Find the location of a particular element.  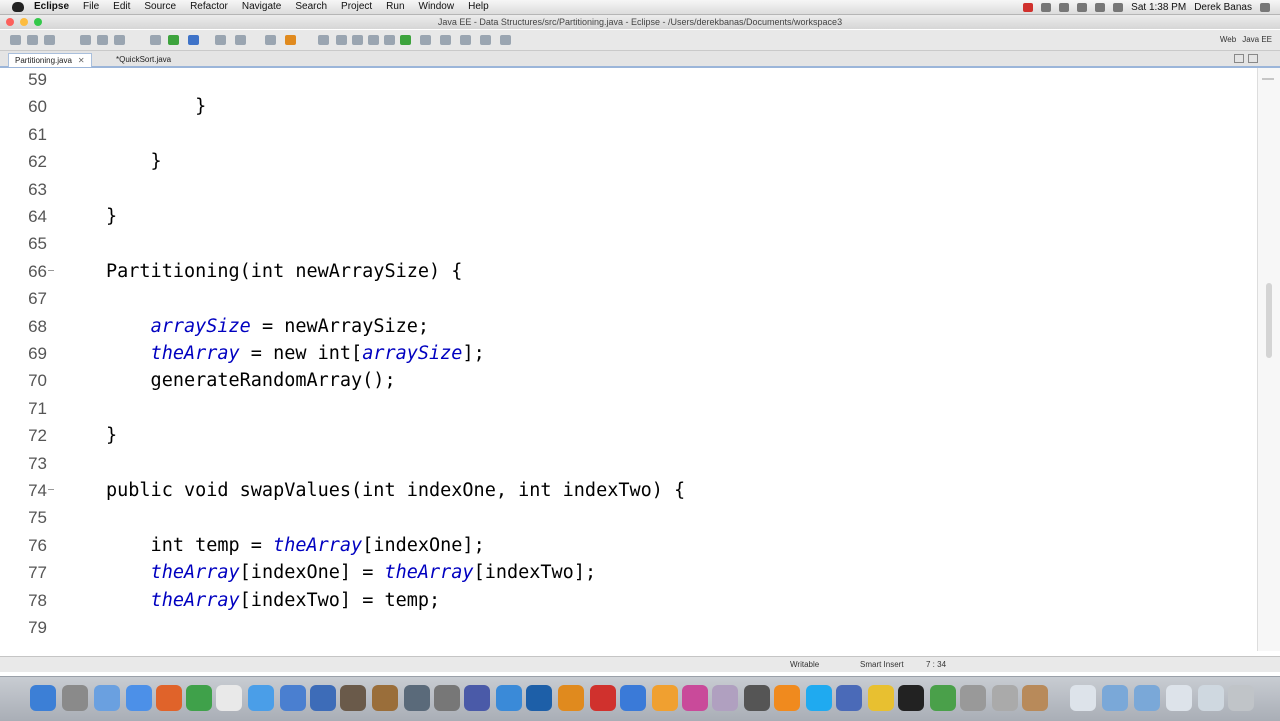

downloads-icon is located at coordinates (1179, 698).